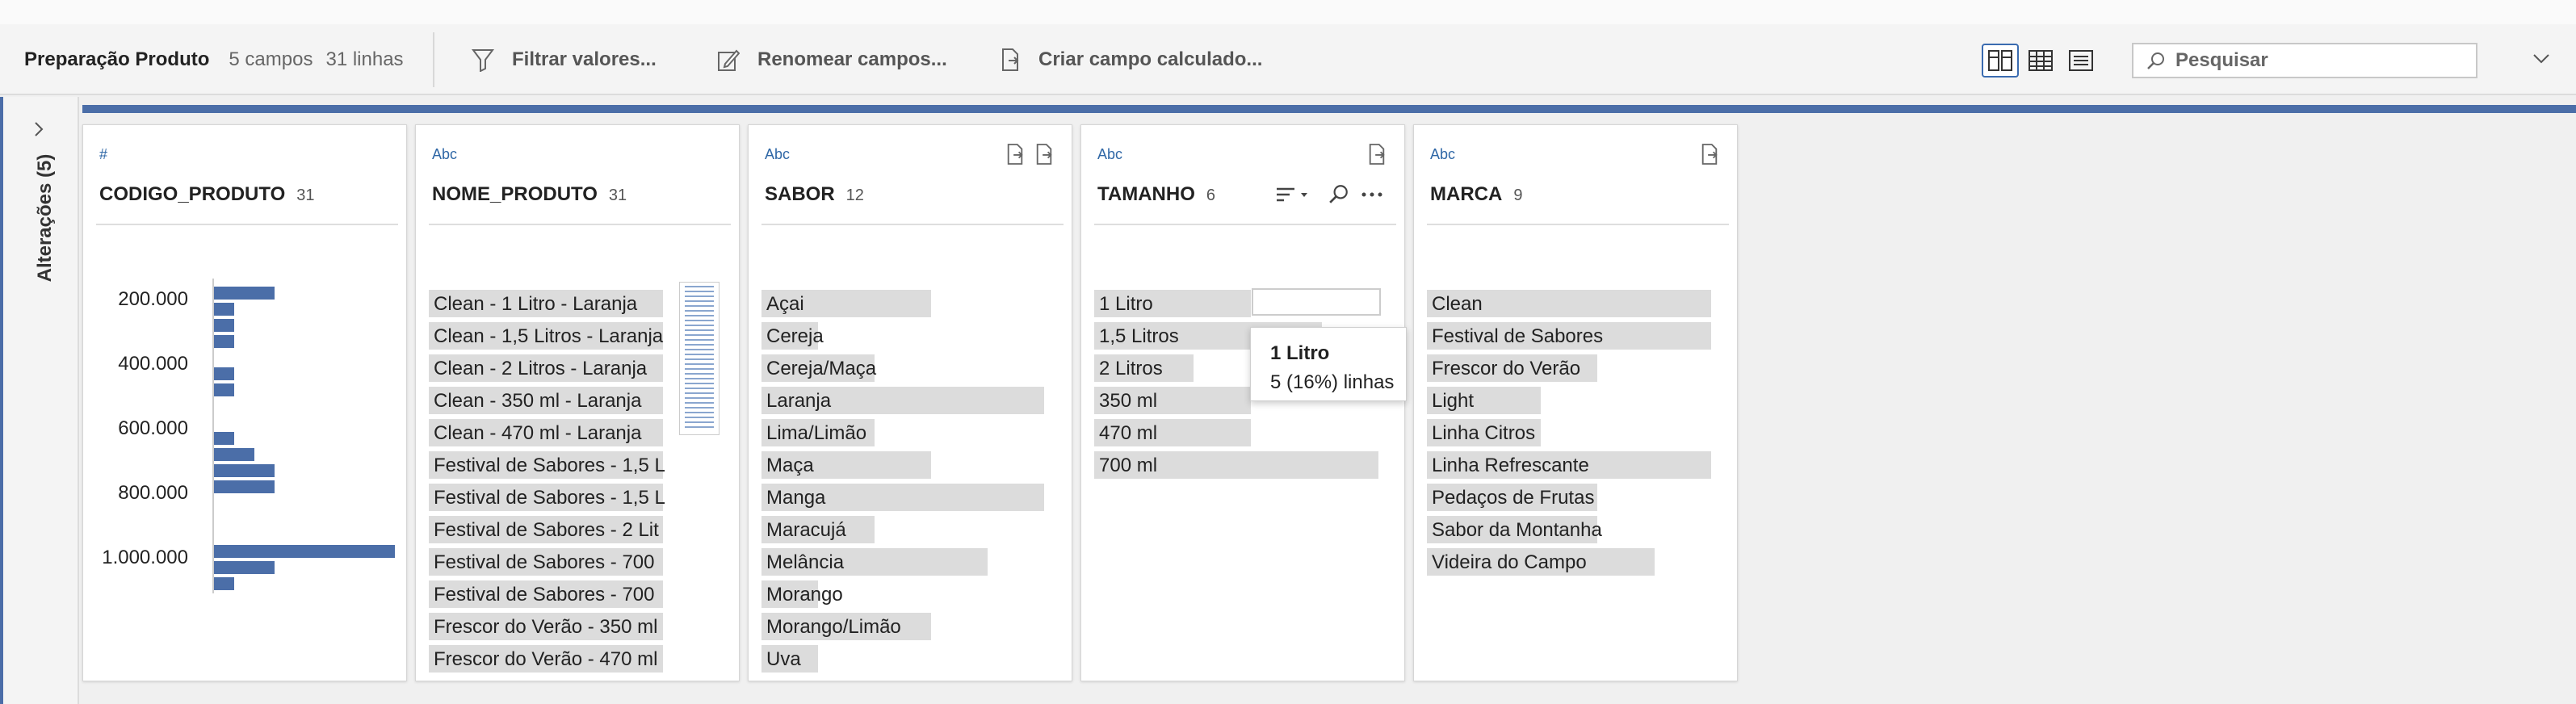  What do you see at coordinates (2040, 61) in the screenshot?
I see `table-view-button` at bounding box center [2040, 61].